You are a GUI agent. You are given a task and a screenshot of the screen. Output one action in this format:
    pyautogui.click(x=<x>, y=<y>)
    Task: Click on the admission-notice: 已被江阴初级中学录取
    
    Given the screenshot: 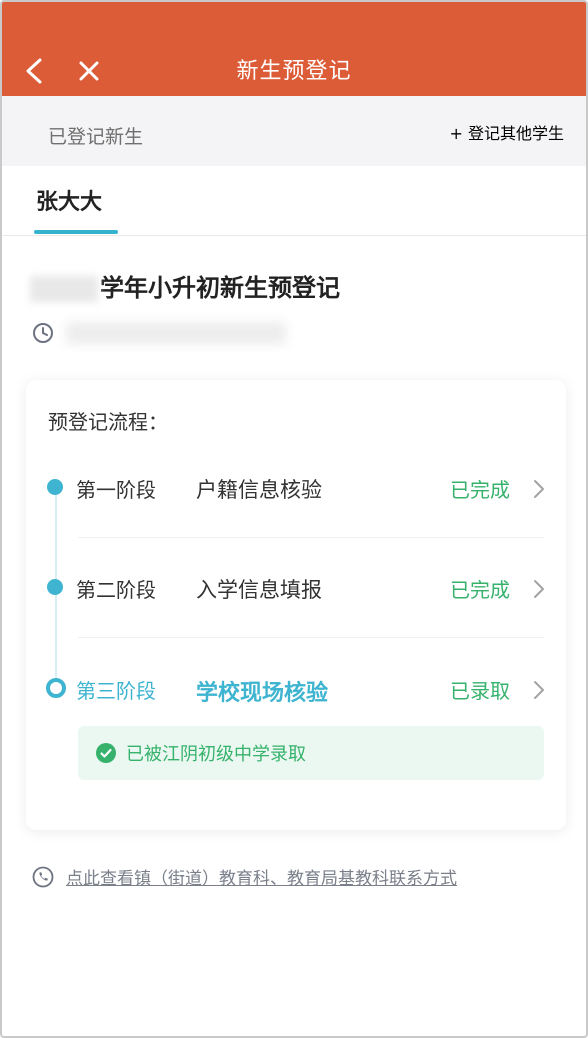 What is the action you would take?
    pyautogui.click(x=311, y=753)
    